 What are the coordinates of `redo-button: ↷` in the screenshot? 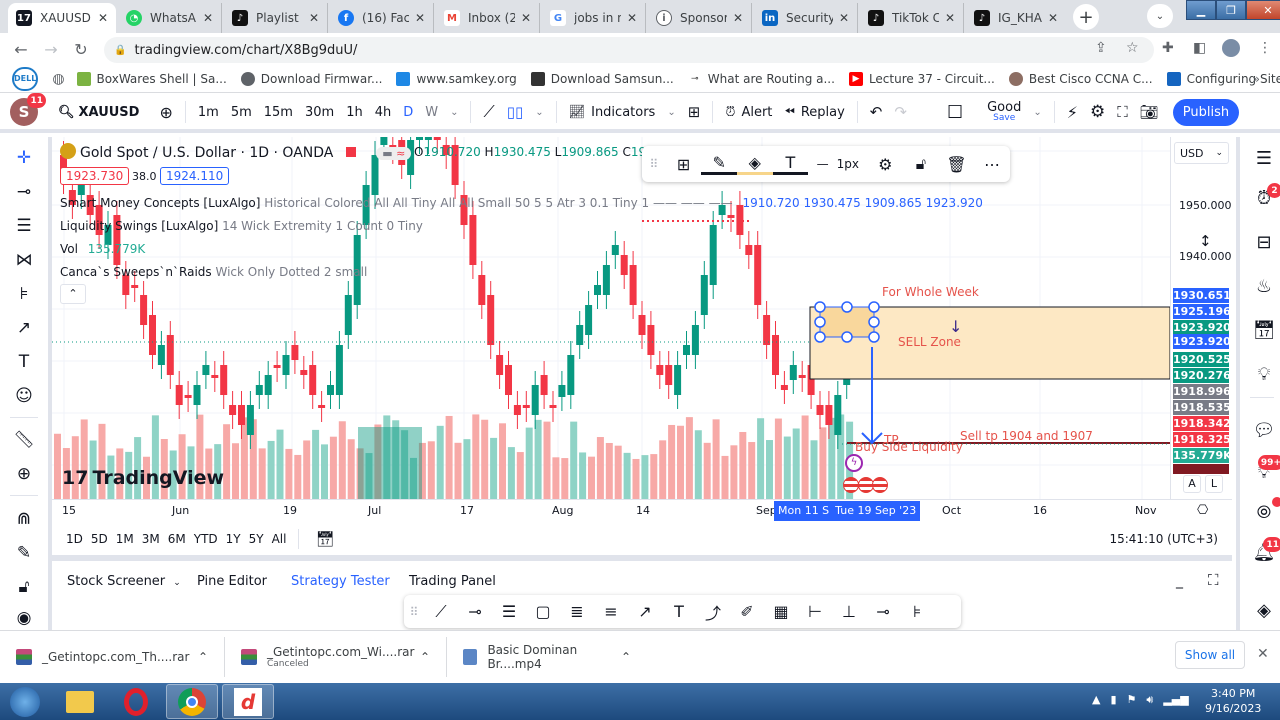 It's located at (900, 112).